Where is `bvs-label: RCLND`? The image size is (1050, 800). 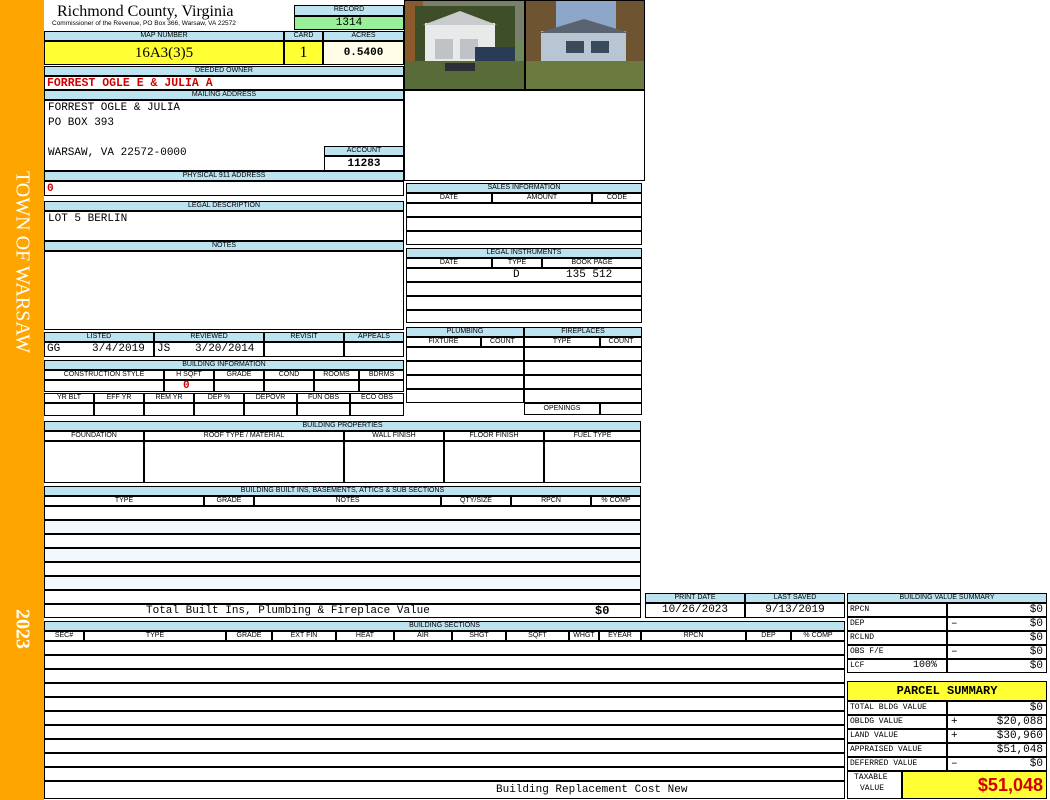
bvs-label: RCLND is located at coordinates (897, 638).